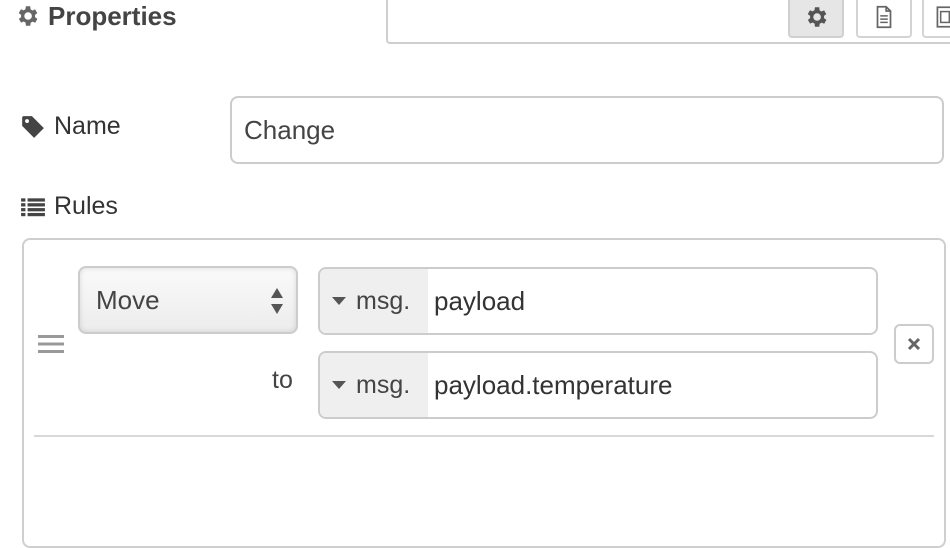 The width and height of the screenshot is (950, 548). I want to click on rule-divider, so click(484, 436).